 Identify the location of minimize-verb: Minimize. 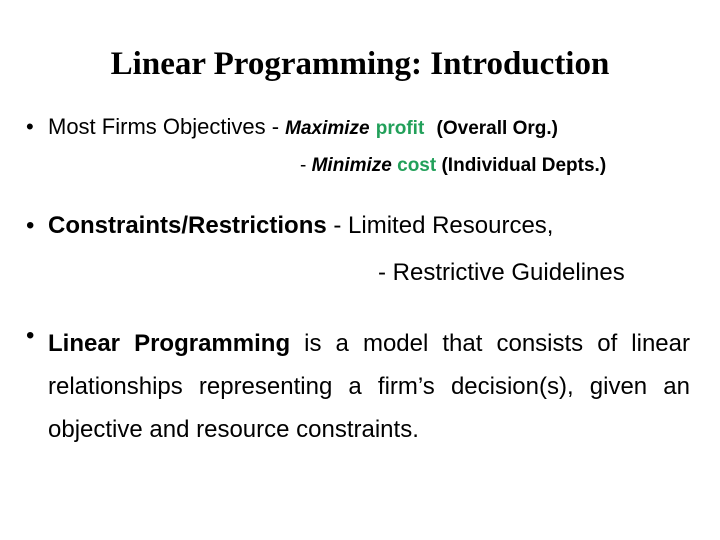
(351, 165).